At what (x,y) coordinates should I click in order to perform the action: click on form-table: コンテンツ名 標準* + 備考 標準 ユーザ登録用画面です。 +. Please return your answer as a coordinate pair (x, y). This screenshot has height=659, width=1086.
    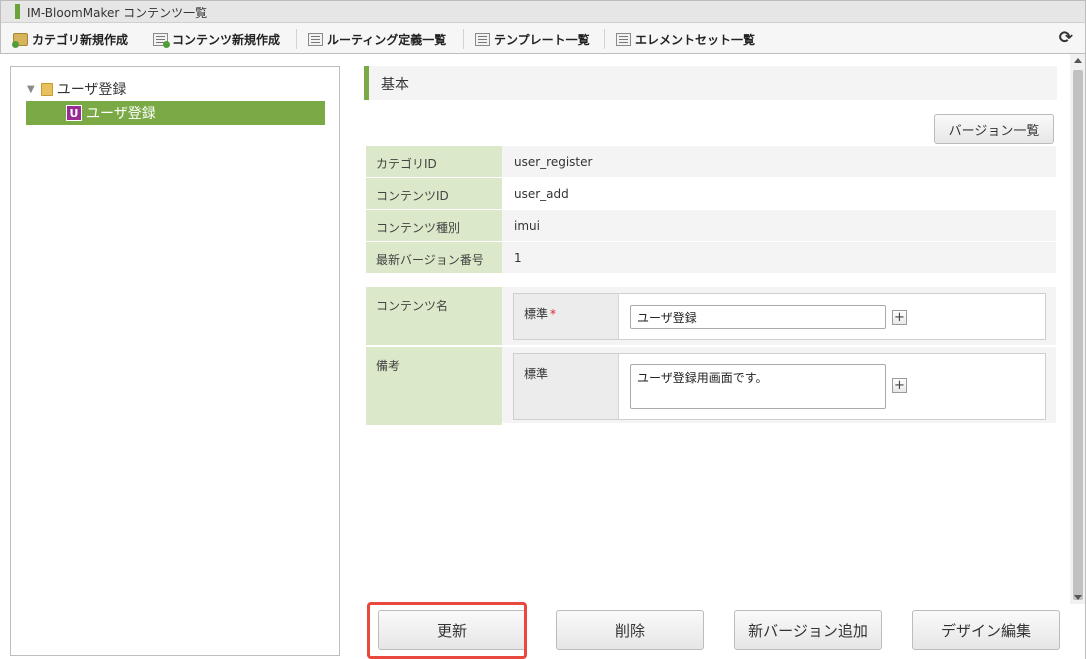
    Looking at the image, I should click on (711, 356).